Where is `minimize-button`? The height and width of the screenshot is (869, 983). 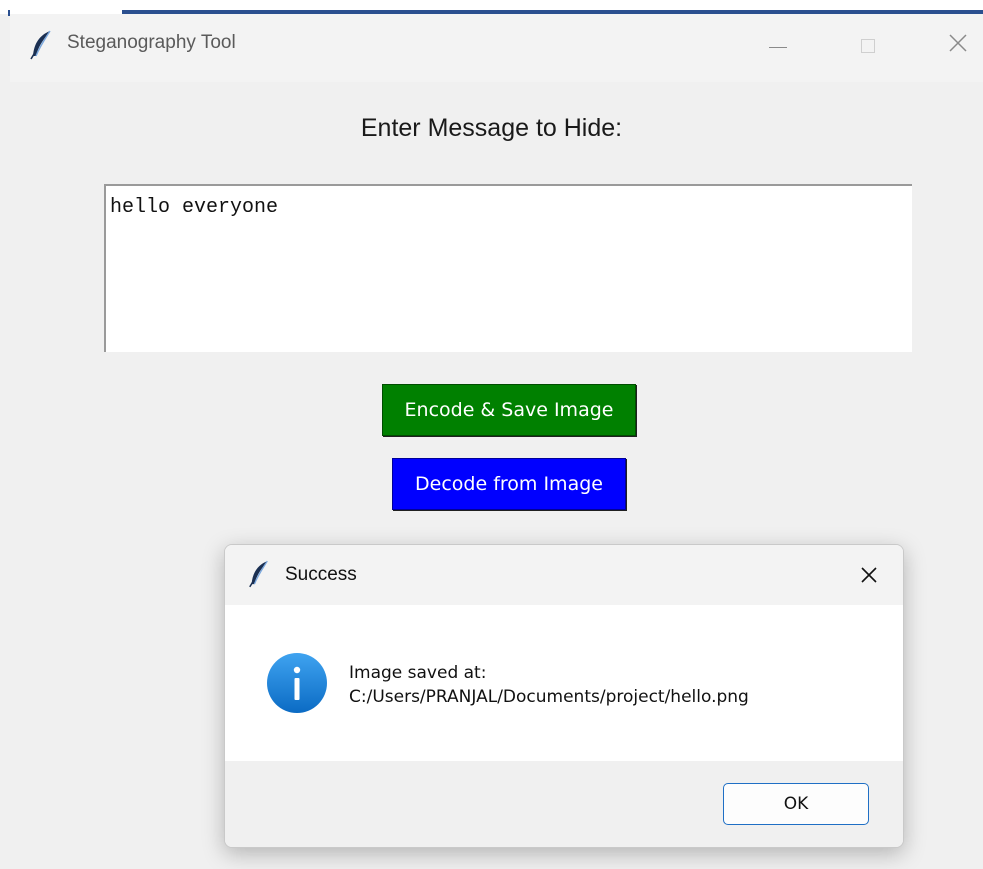
minimize-button is located at coordinates (778, 46).